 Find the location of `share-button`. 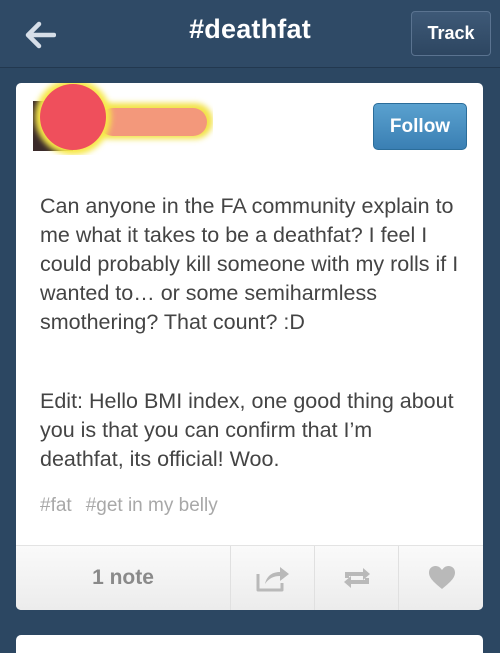

share-button is located at coordinates (273, 578).